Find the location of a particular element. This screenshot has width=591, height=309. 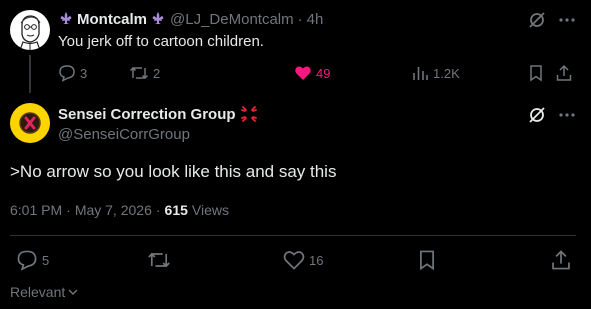

tweet-avatar is located at coordinates (30, 123).